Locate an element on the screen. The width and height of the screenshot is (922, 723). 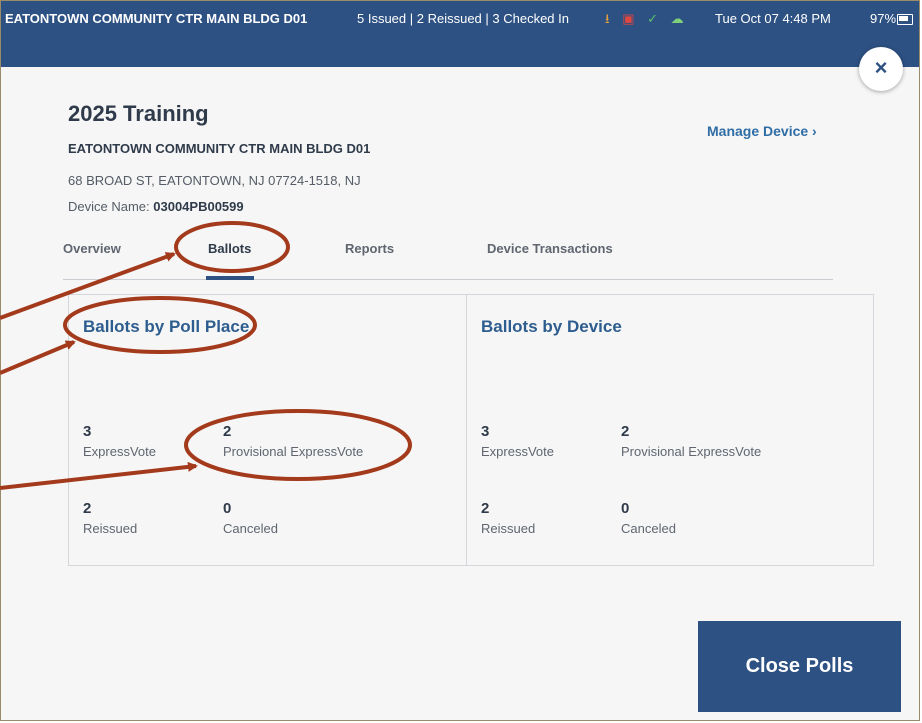
device-name-row: Device Name: 03004PB00599 is located at coordinates (156, 206).